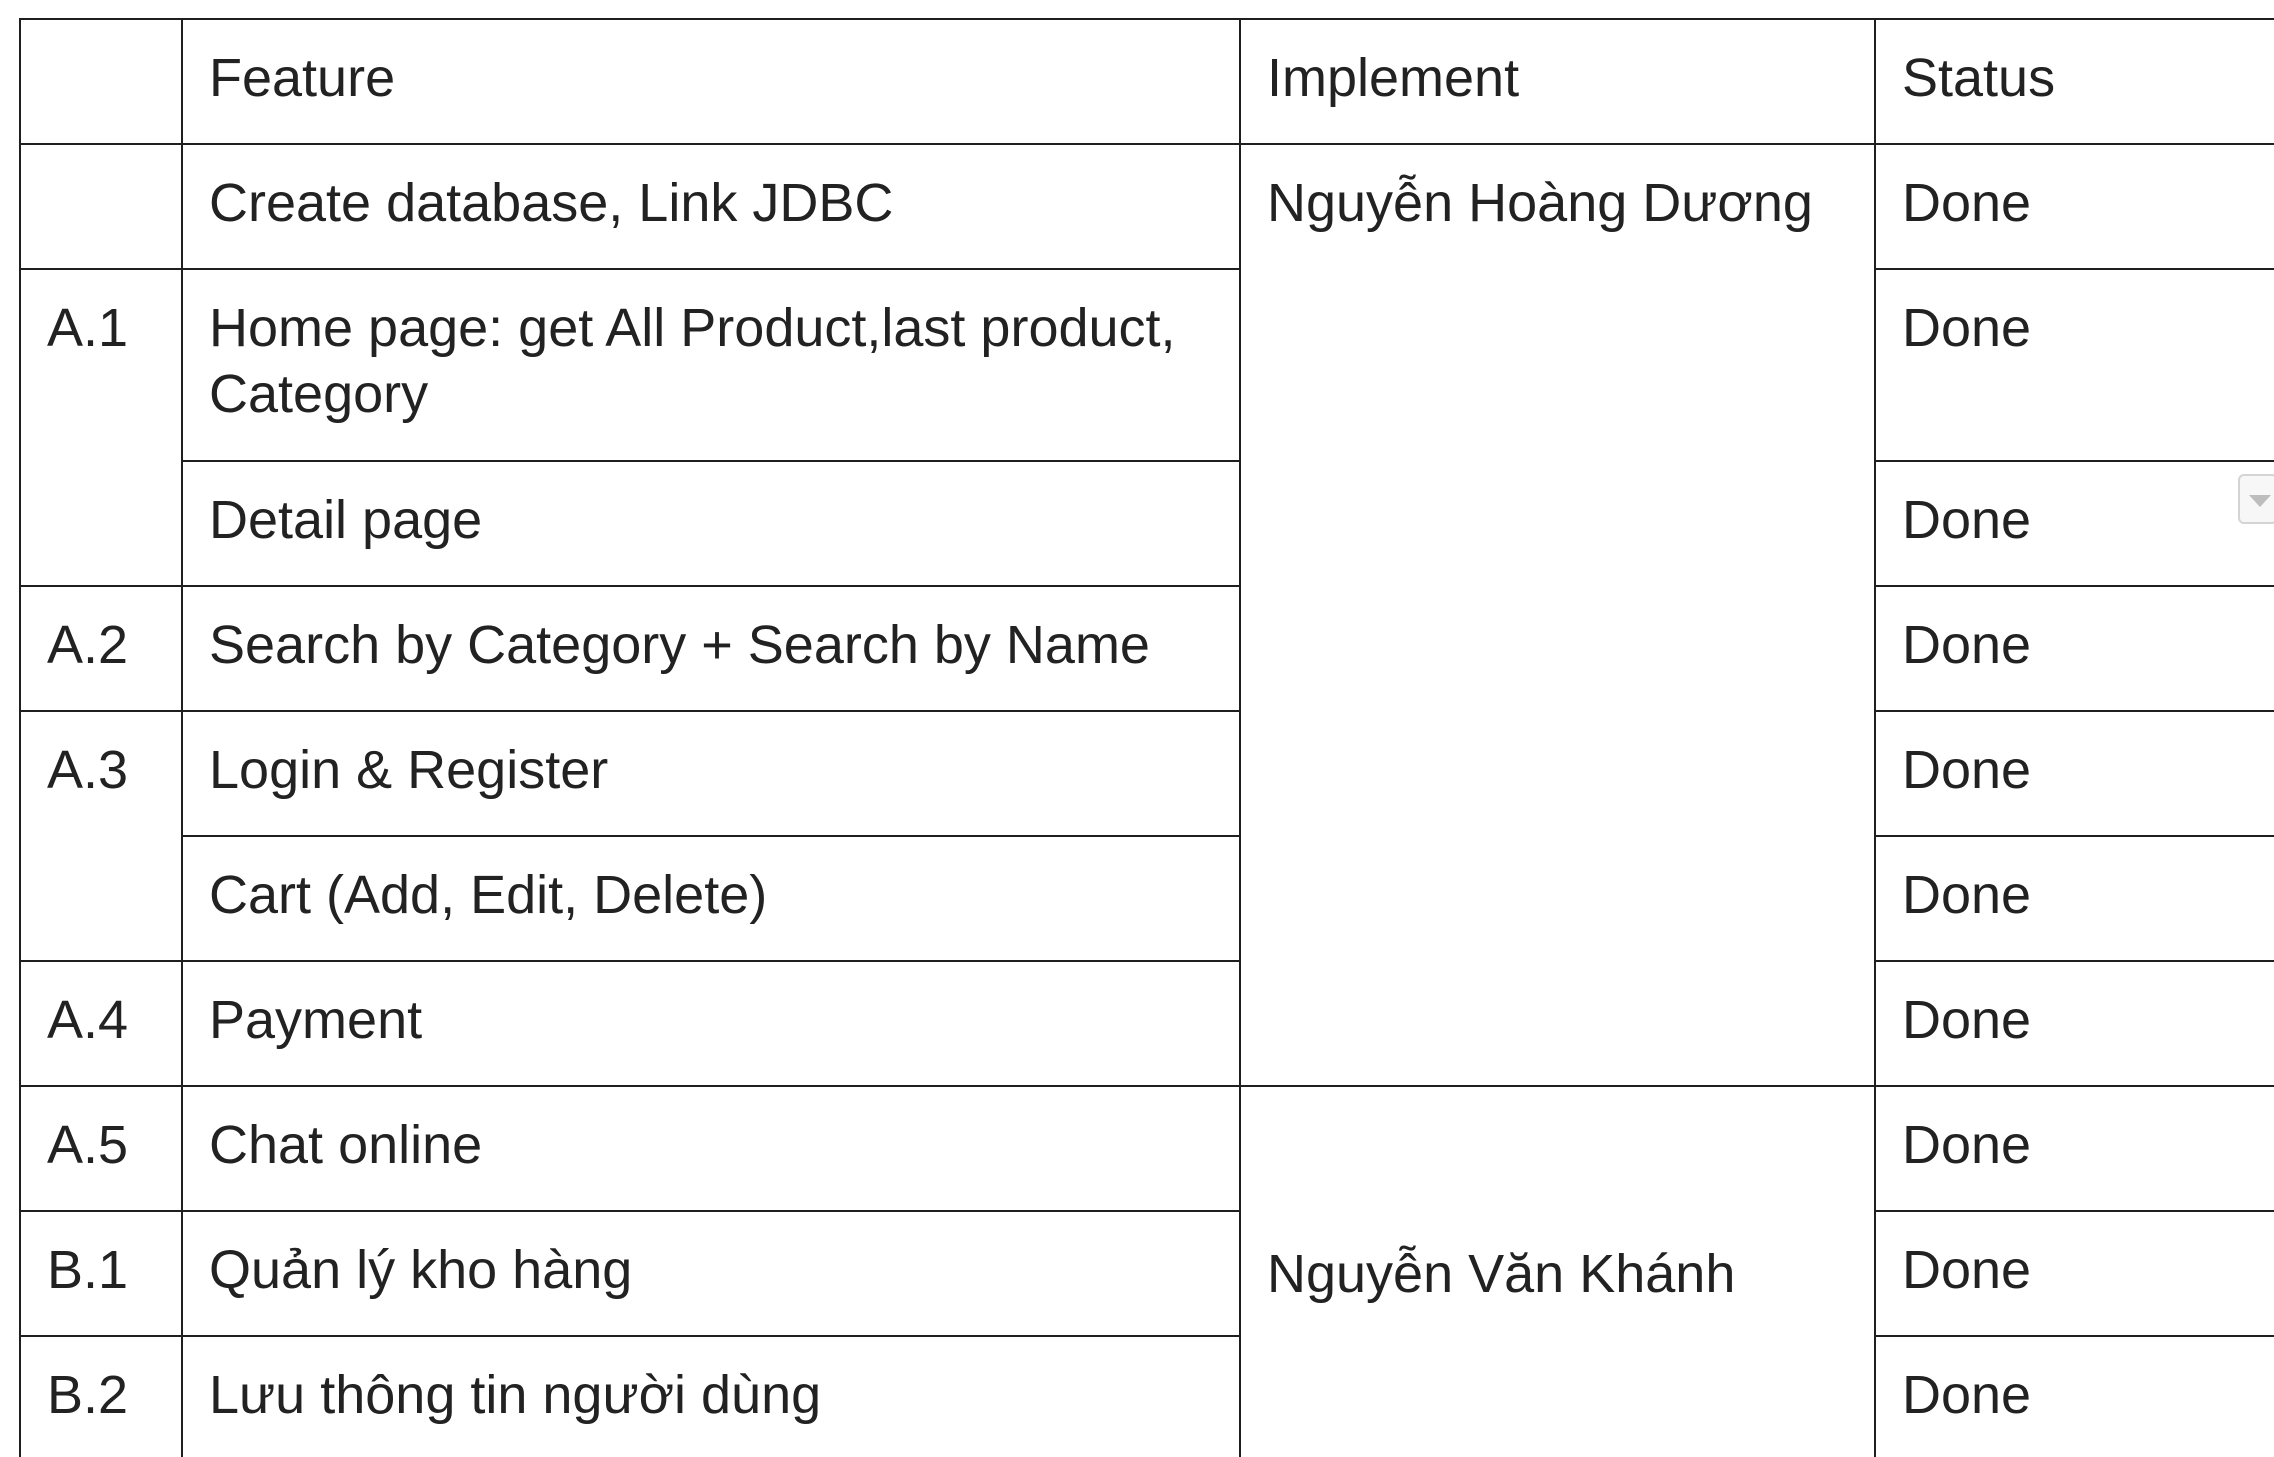 The image size is (2274, 1457). I want to click on table-row: A.4 Payment Done, so click(1146, 1023).